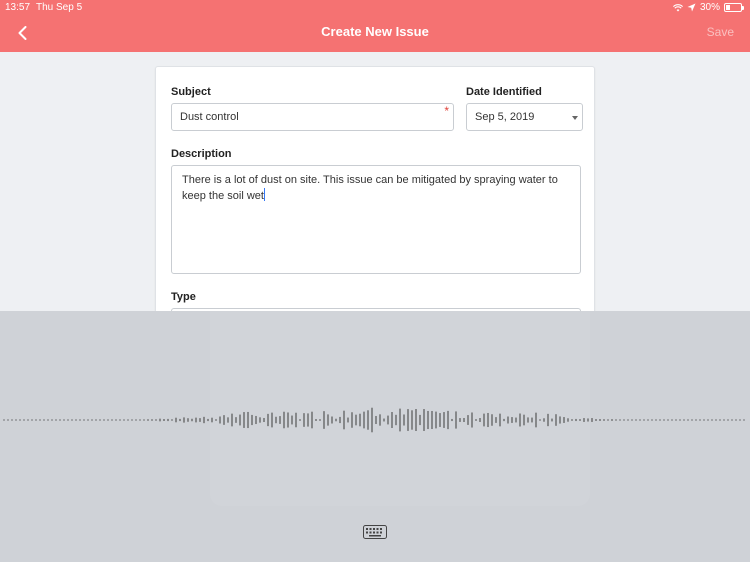  Describe the element at coordinates (575, 118) in the screenshot. I see `dropdown-caret-icon` at that location.